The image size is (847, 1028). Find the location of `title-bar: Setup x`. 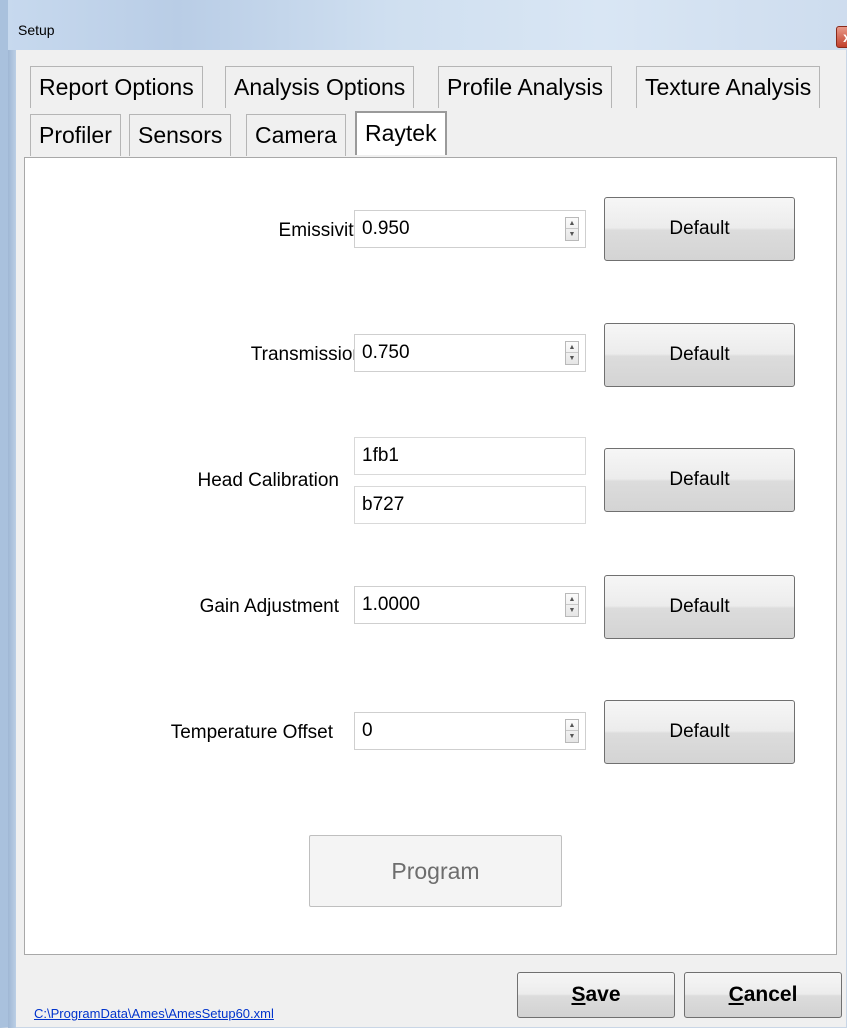

title-bar: Setup x is located at coordinates (427, 25).